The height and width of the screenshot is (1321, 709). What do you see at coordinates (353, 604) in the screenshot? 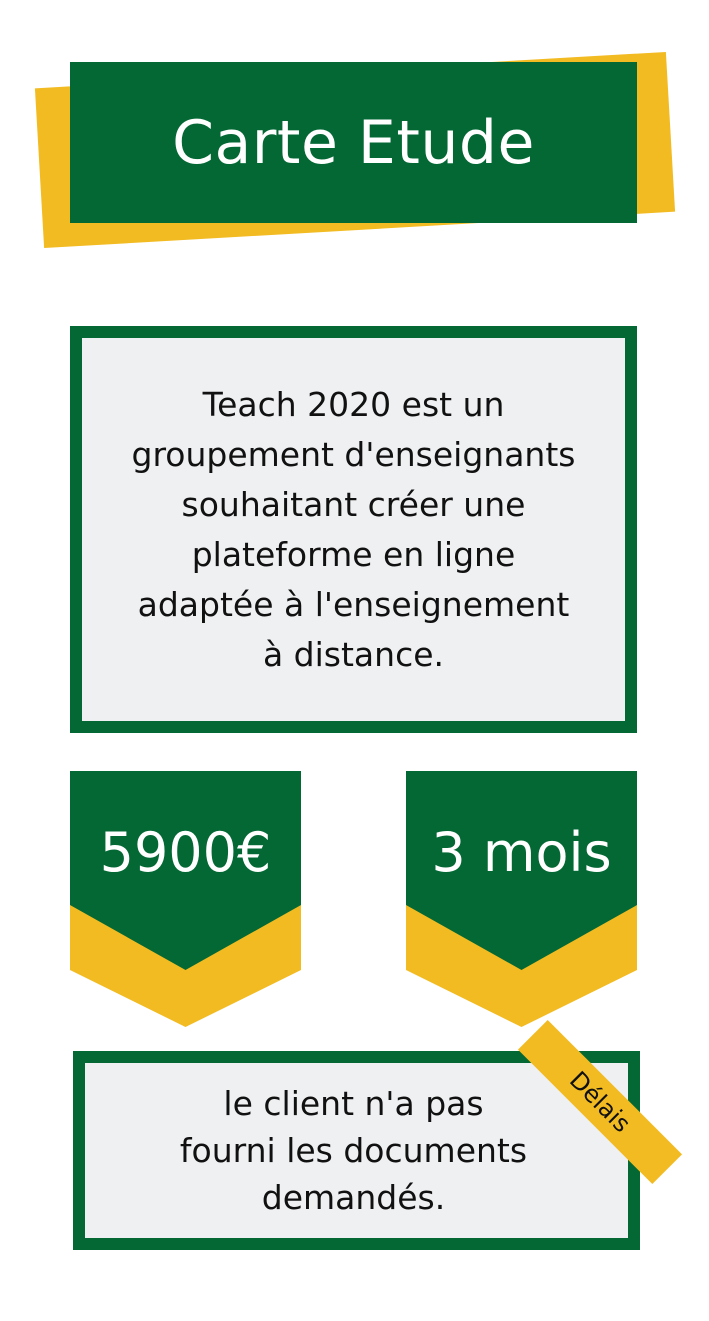
I see `description-line: adaptée à l'enseignement` at bounding box center [353, 604].